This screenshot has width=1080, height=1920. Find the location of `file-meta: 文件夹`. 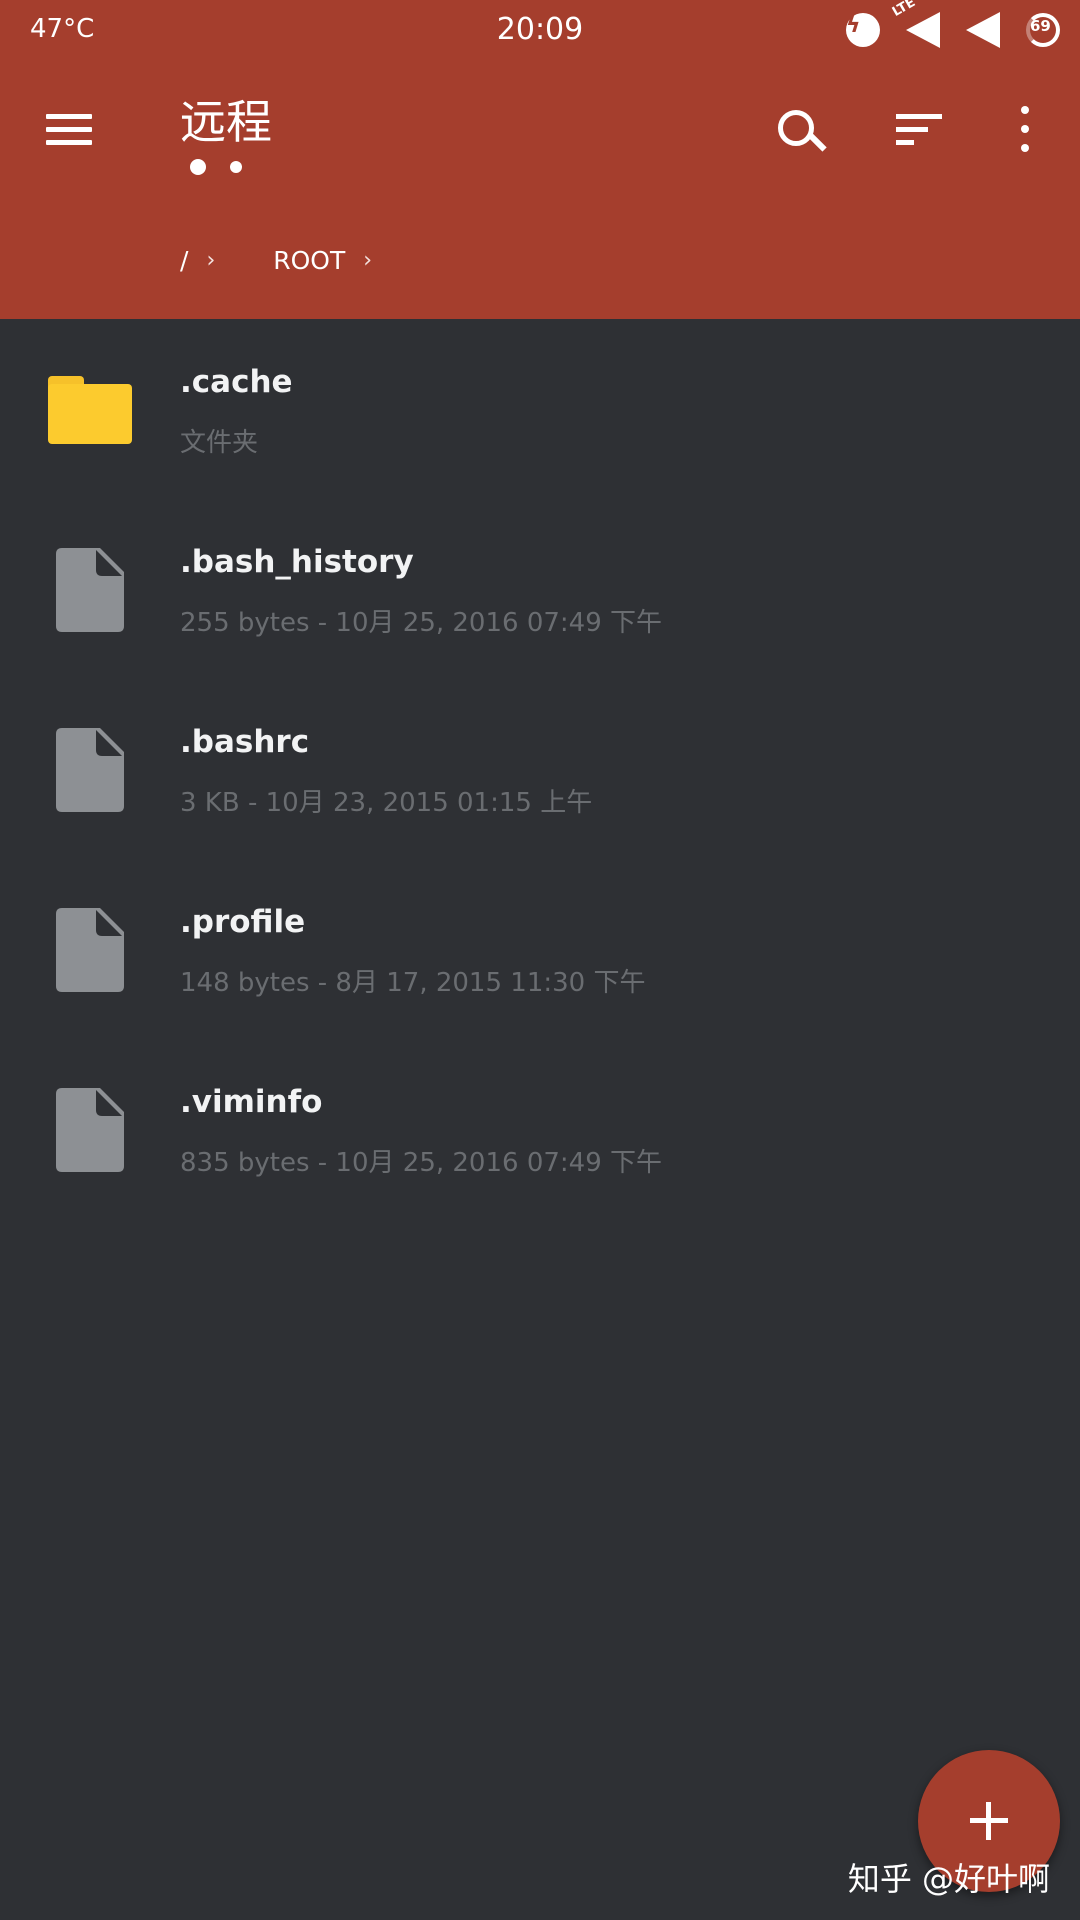

file-meta: 文件夹 is located at coordinates (219, 443).